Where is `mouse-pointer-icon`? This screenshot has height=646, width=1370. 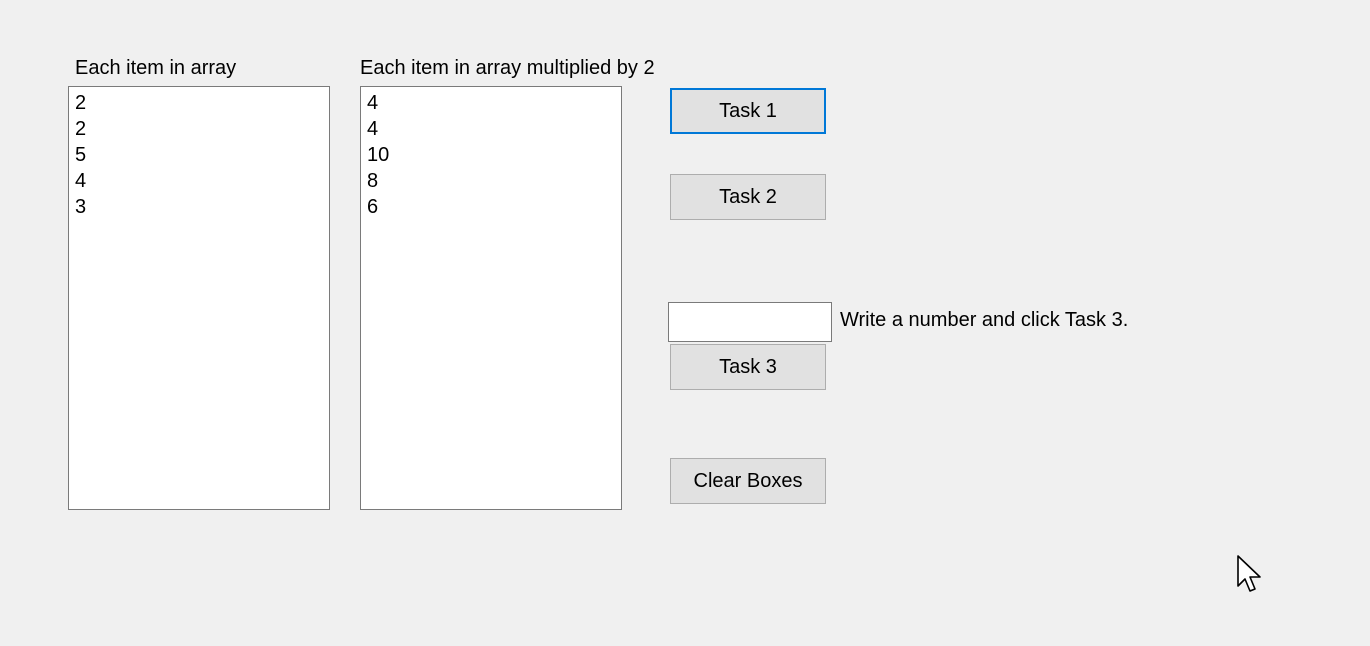
mouse-pointer-icon is located at coordinates (1249, 573).